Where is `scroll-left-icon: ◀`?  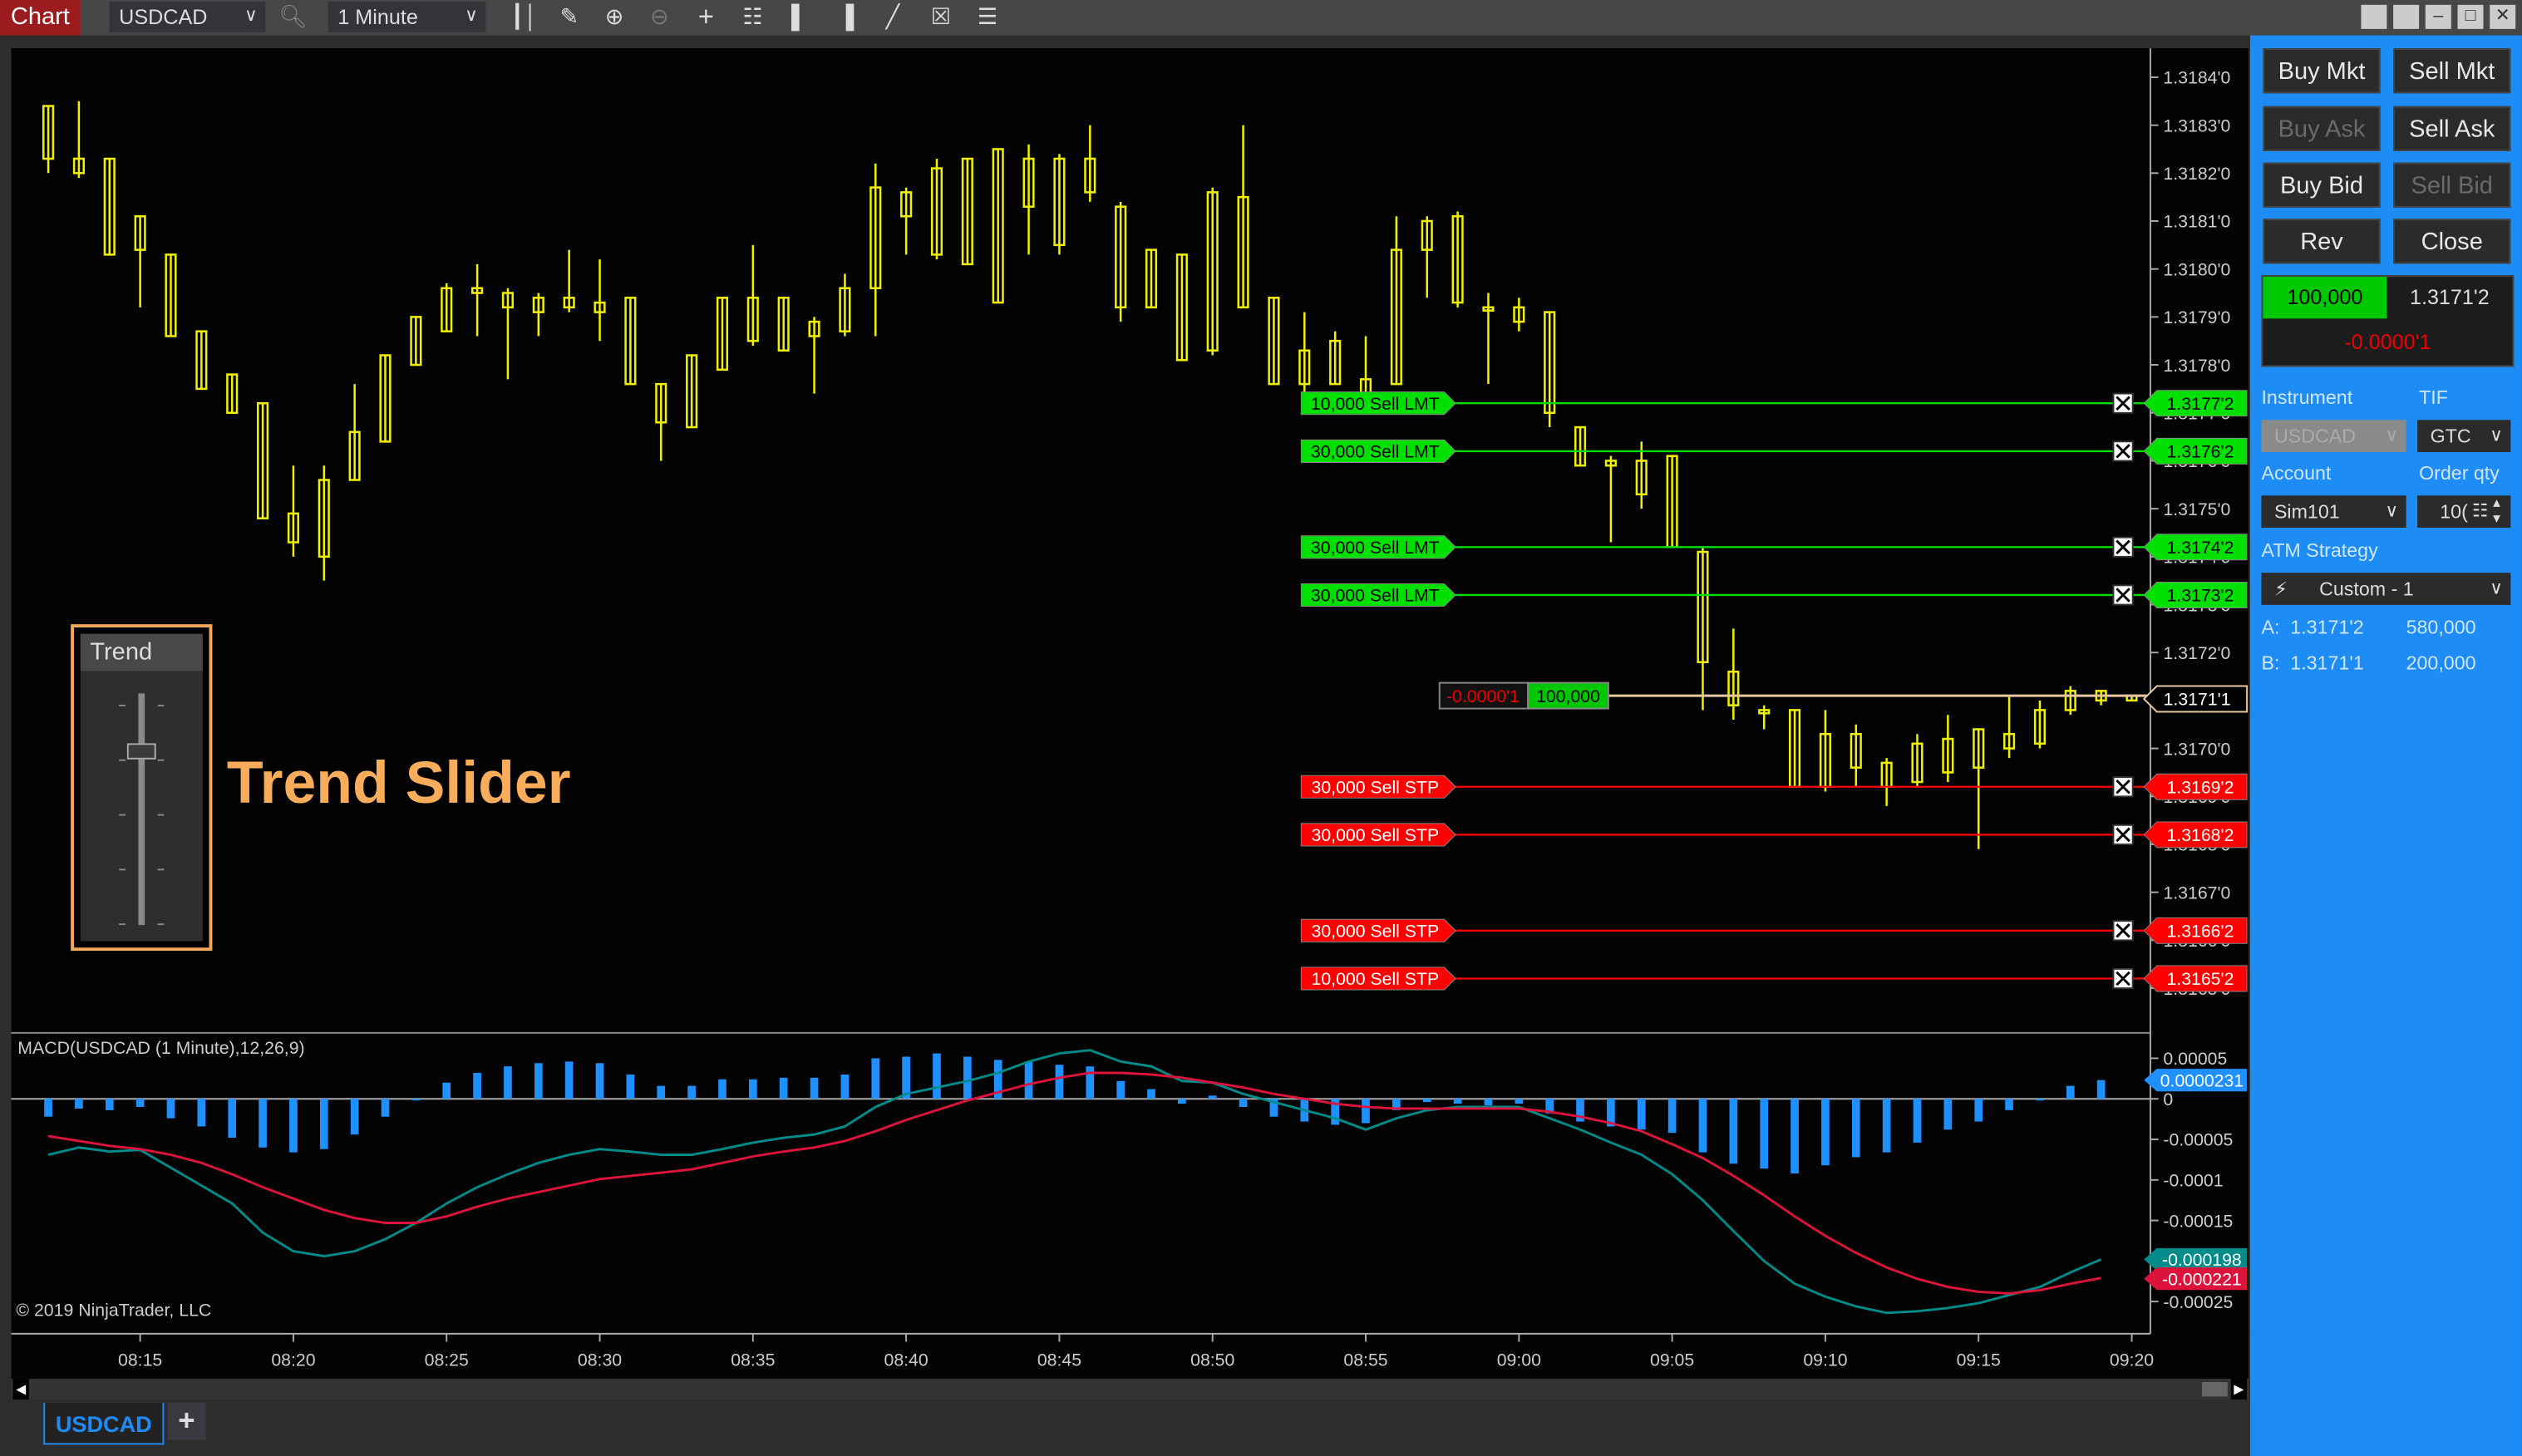
scroll-left-icon: ◀ is located at coordinates (20, 1389).